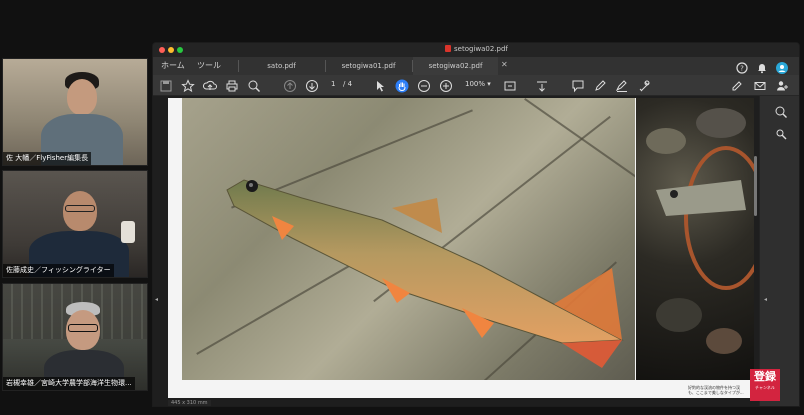 Image resolution: width=804 pixels, height=415 pixels. I want to click on save-icon, so click(166, 85).